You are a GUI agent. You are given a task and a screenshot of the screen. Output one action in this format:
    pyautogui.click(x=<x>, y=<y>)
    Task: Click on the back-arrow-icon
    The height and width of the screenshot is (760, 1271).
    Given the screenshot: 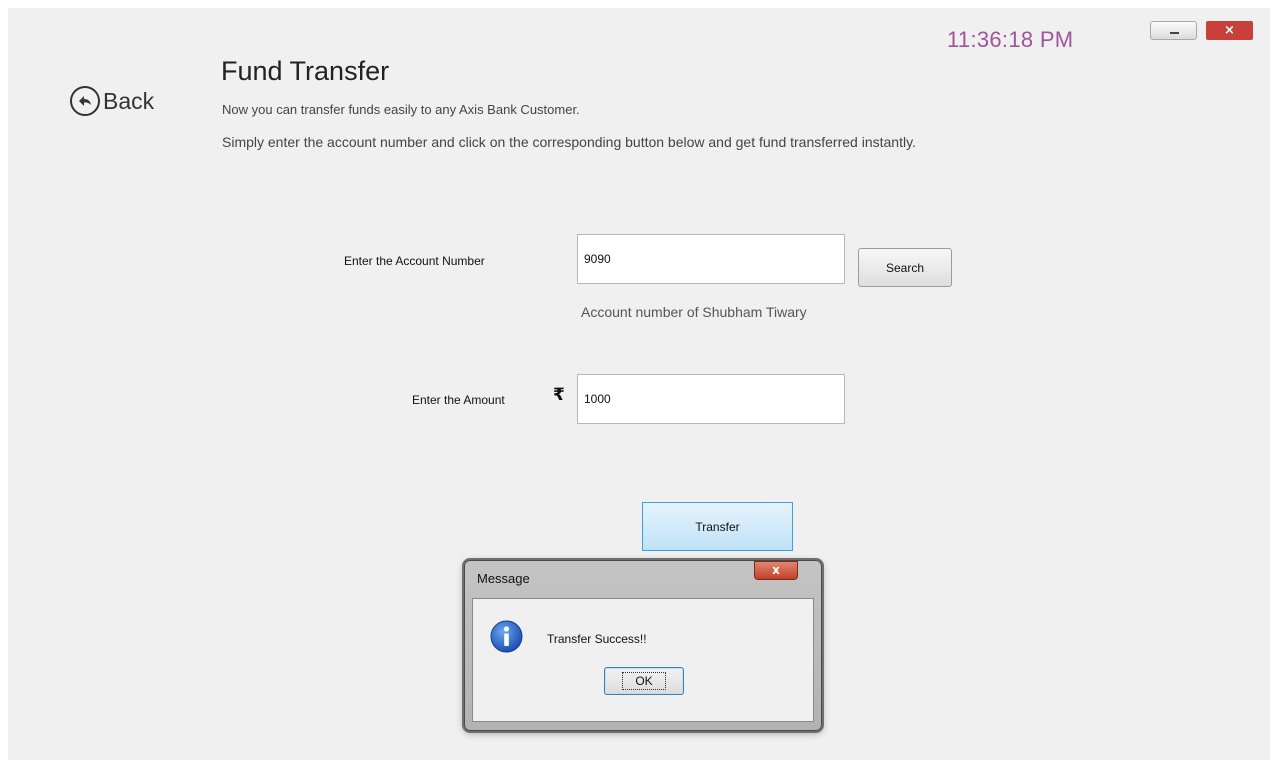 What is the action you would take?
    pyautogui.click(x=85, y=101)
    